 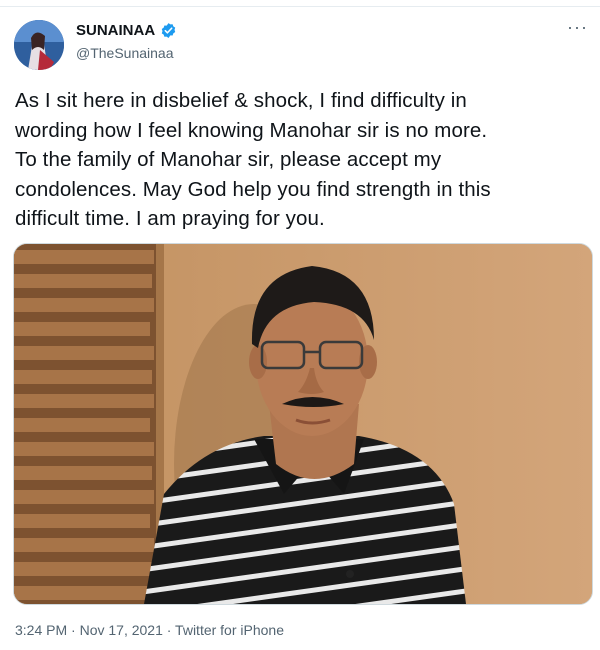 I want to click on avatar, so click(x=39, y=45).